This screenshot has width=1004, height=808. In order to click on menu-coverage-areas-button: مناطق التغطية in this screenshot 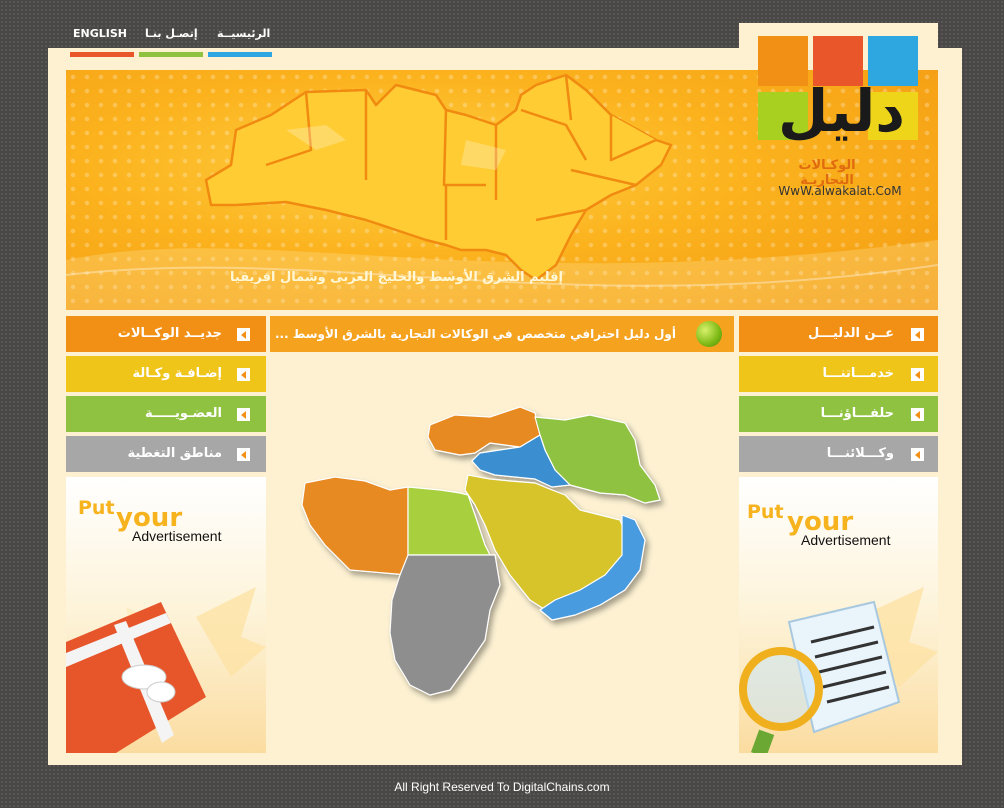, I will do `click(166, 454)`.